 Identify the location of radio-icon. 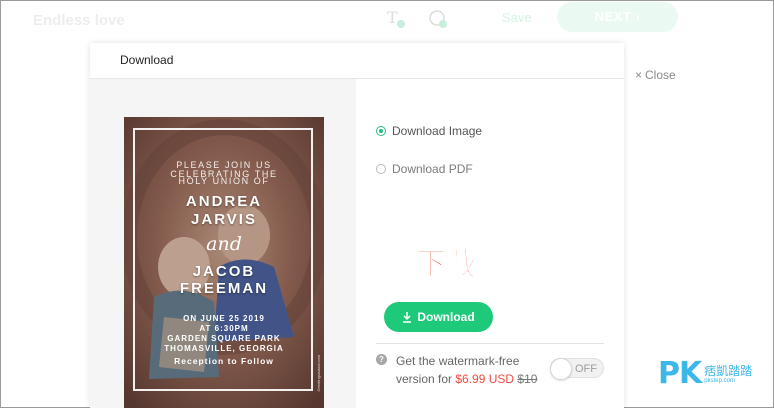
(381, 169).